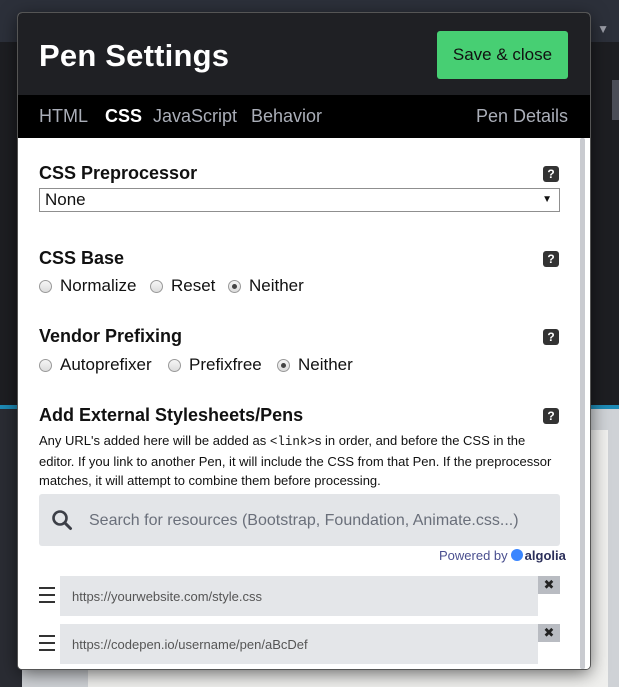  Describe the element at coordinates (98, 285) in the screenshot. I see `radio-label: Normalize` at that location.